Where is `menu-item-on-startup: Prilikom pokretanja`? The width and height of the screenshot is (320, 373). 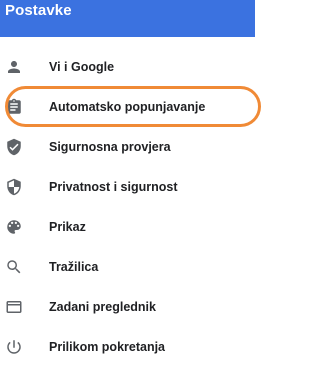 menu-item-on-startup: Prilikom pokretanja is located at coordinates (127, 347).